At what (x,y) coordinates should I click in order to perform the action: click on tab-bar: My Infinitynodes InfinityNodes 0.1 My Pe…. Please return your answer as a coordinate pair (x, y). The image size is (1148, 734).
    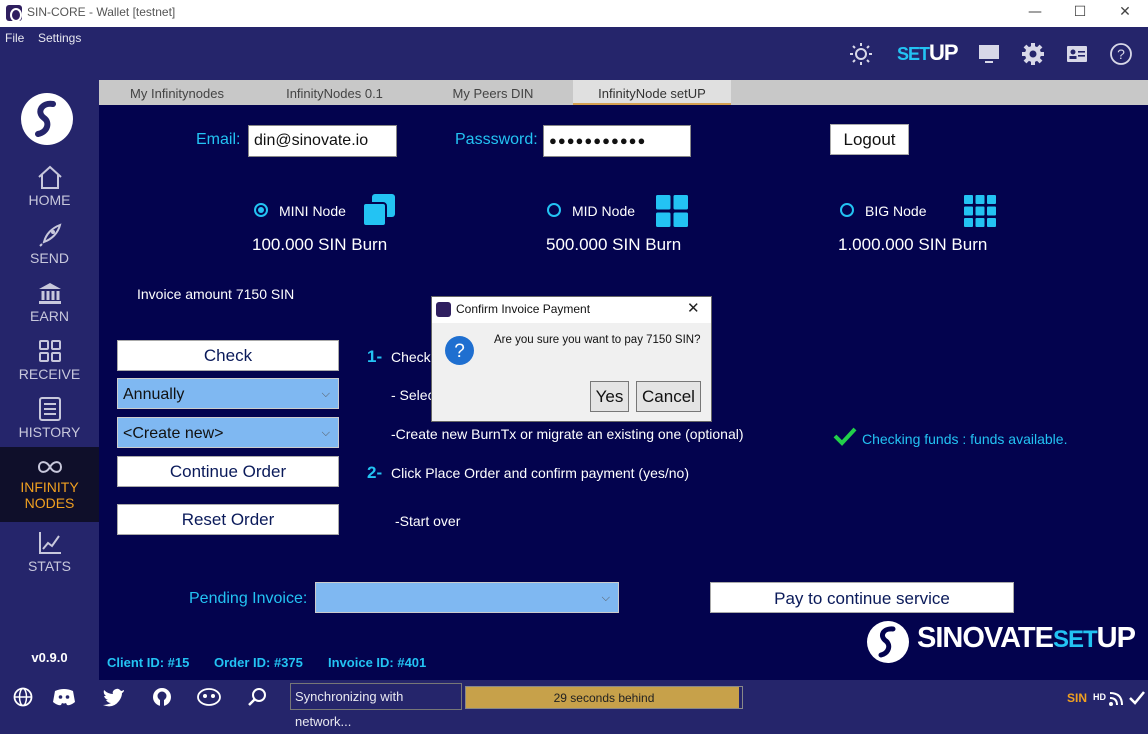
    Looking at the image, I should click on (623, 92).